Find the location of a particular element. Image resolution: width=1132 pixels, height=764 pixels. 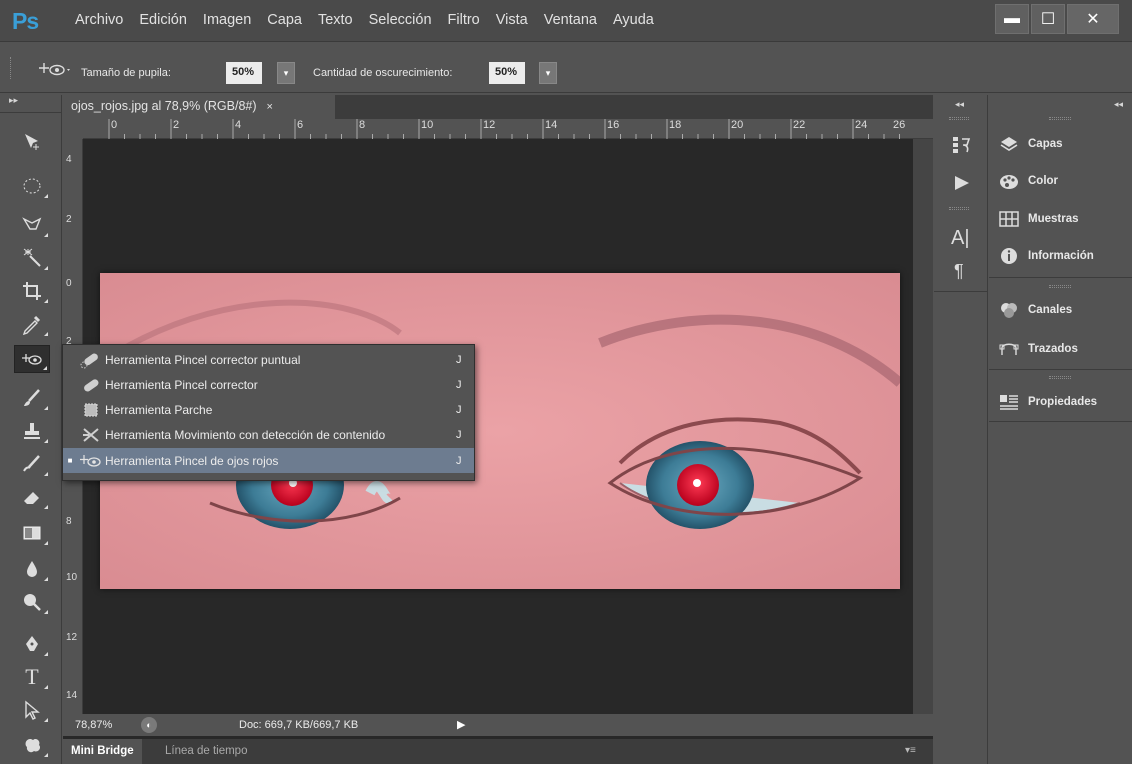

elliptical-marquee-icon is located at coordinates (32, 186).